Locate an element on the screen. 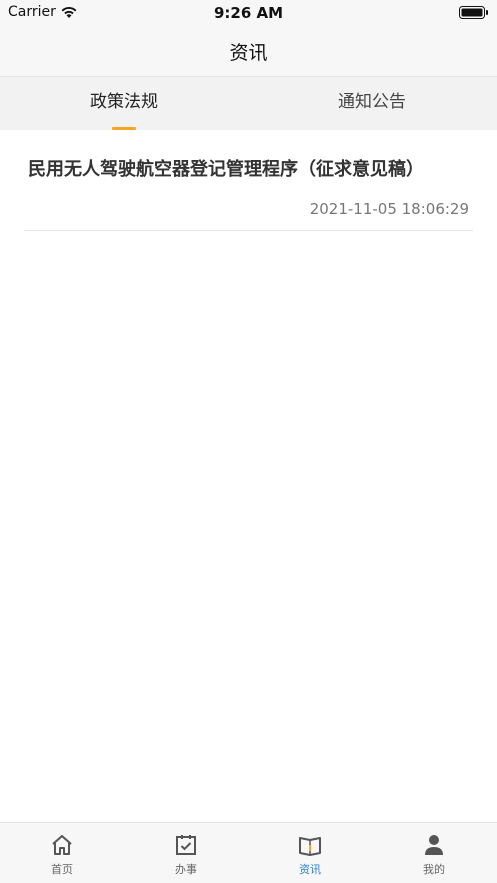 This screenshot has height=883, width=497. tabbar-item-profile: 我的 is located at coordinates (434, 853).